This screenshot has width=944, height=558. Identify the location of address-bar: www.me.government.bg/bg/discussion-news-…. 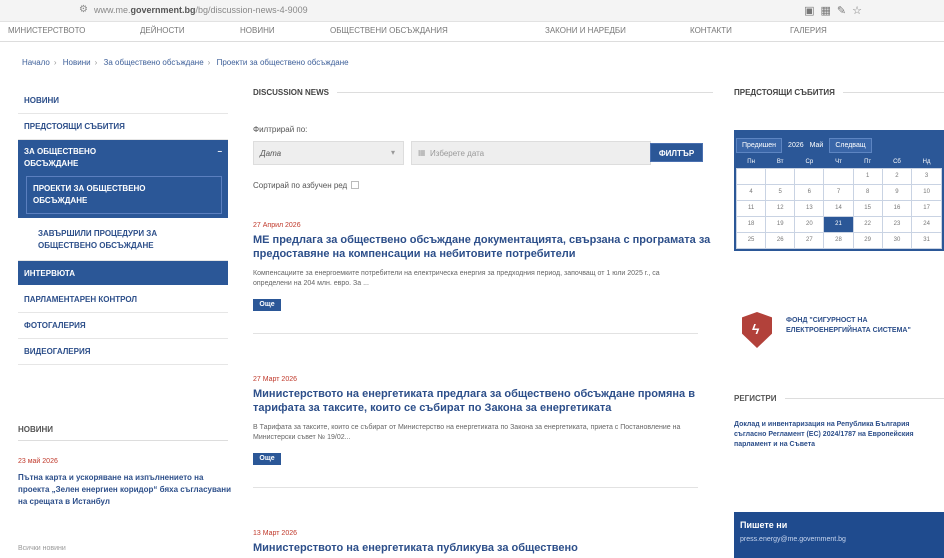
(201, 10).